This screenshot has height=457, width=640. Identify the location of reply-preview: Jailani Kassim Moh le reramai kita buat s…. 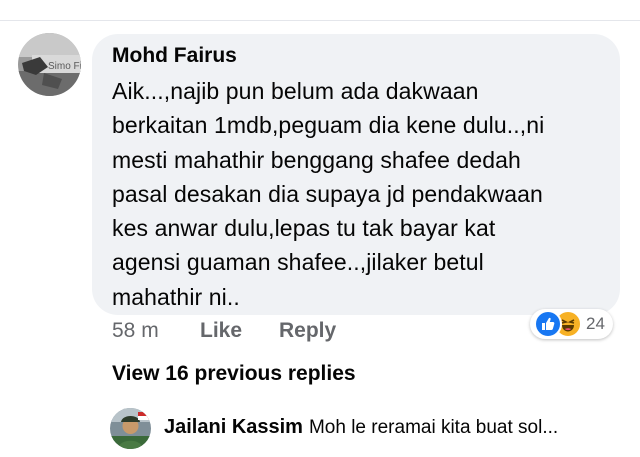
(361, 427).